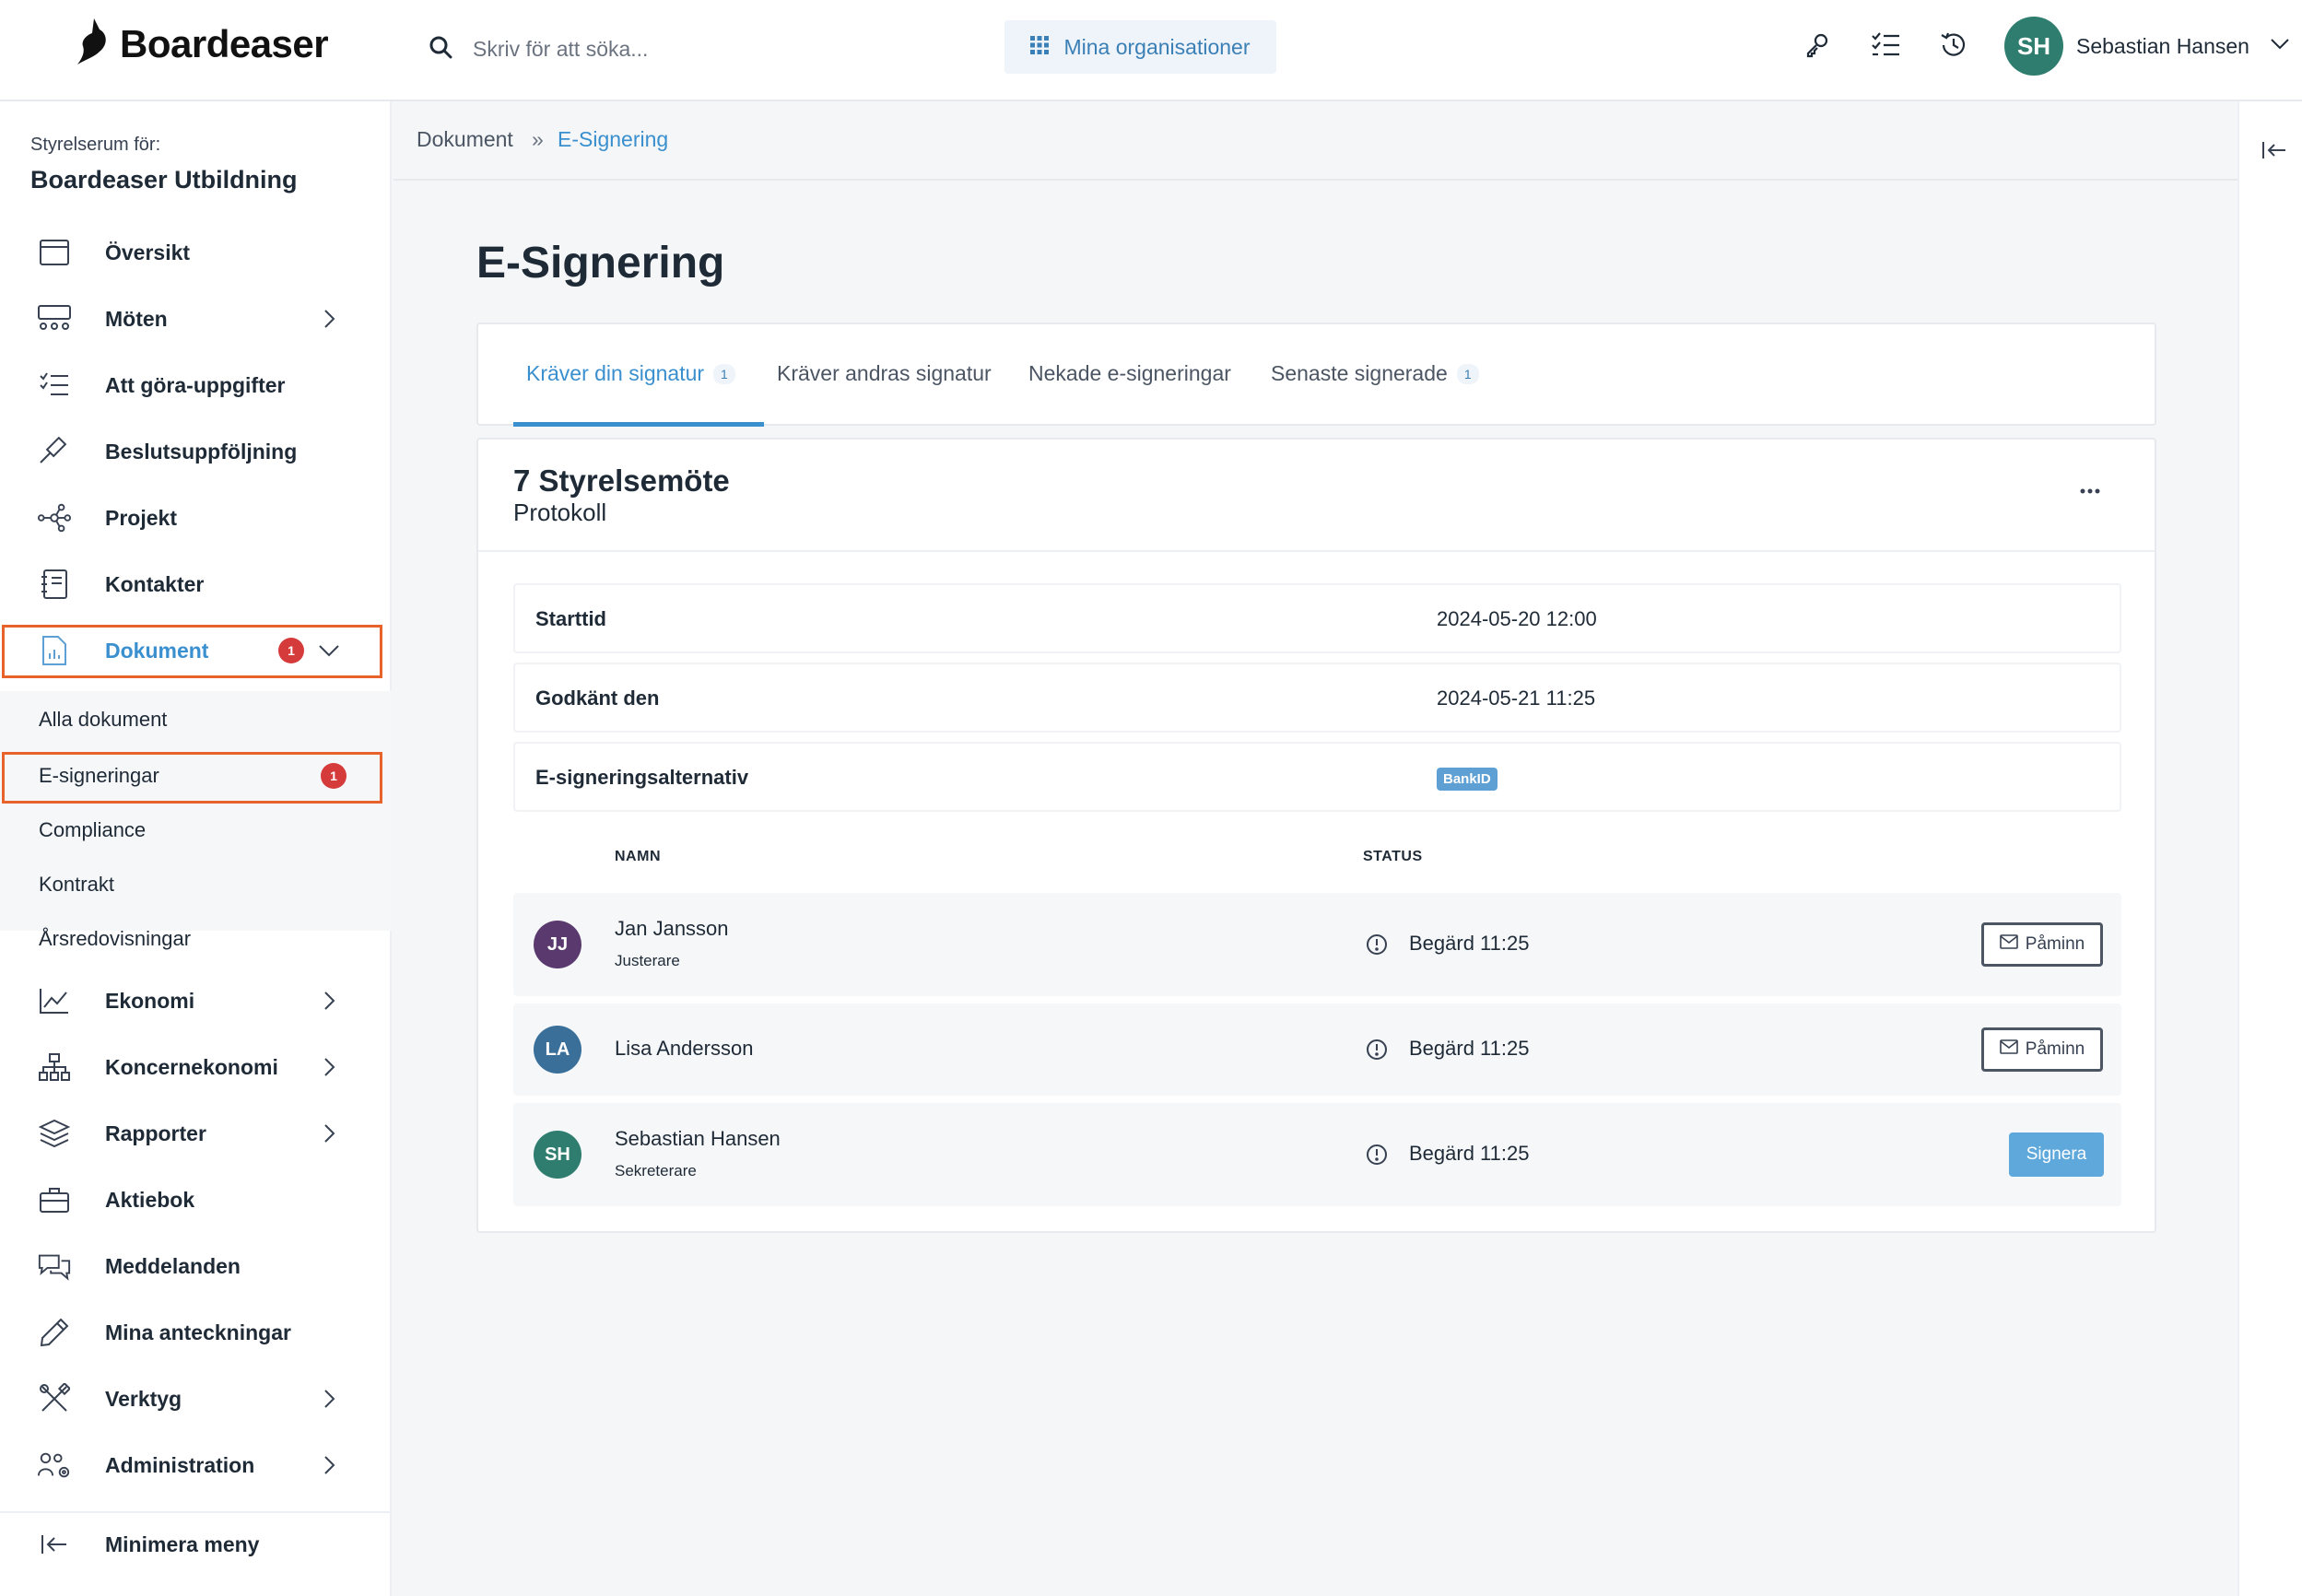 The image size is (2302, 1596). I want to click on info-value: 2024-05-20 12:00, so click(1517, 619).